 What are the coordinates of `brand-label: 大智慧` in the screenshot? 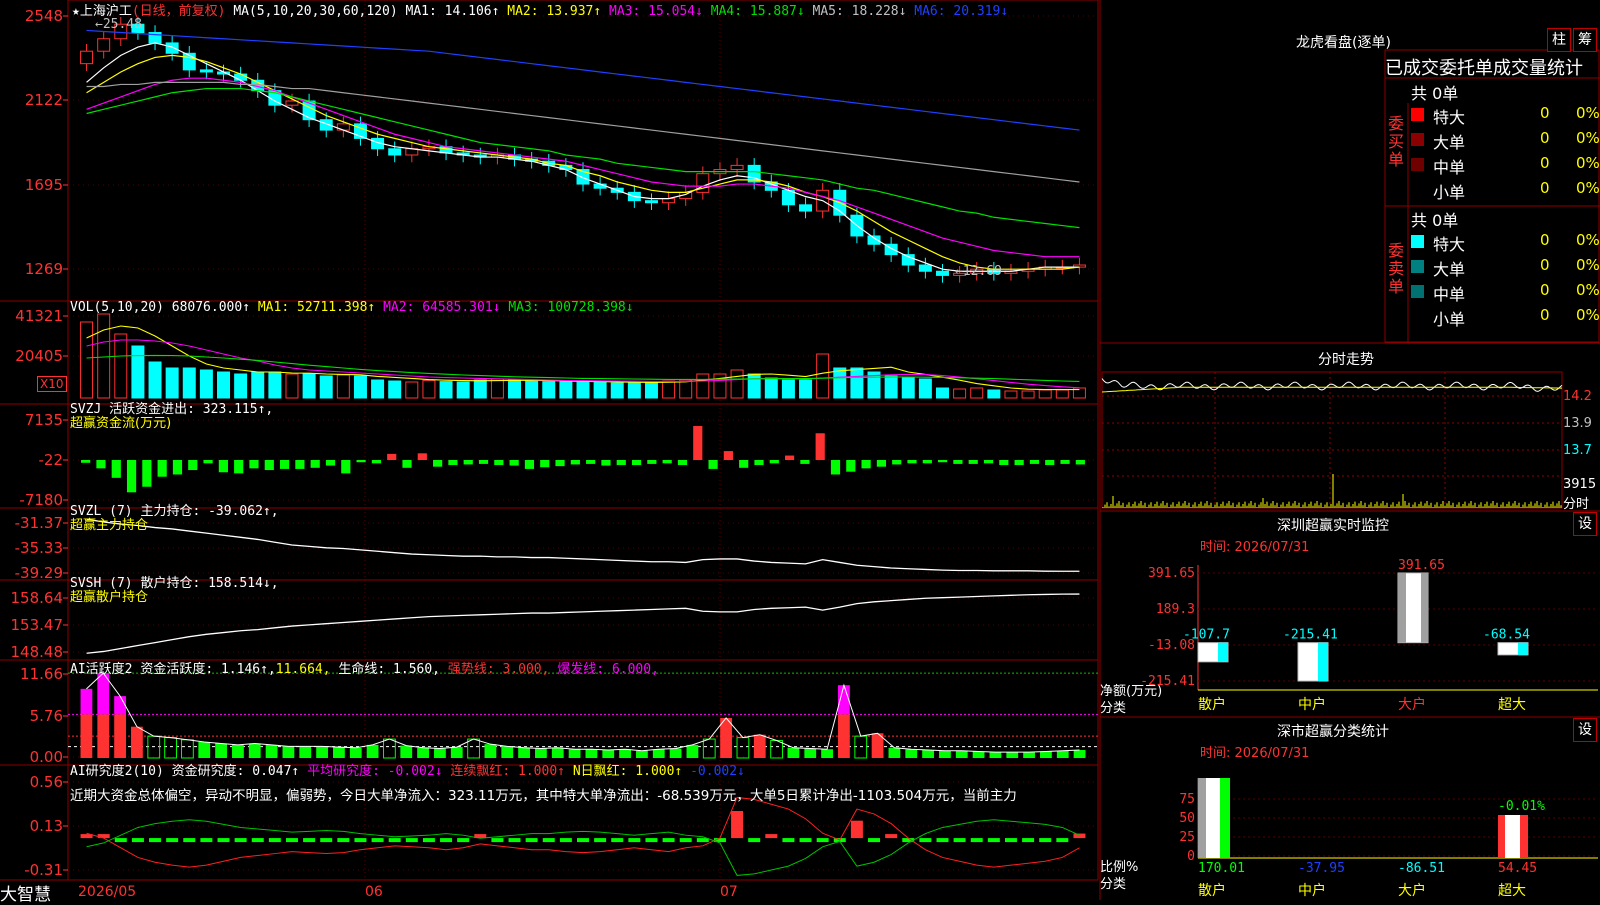 It's located at (25, 892).